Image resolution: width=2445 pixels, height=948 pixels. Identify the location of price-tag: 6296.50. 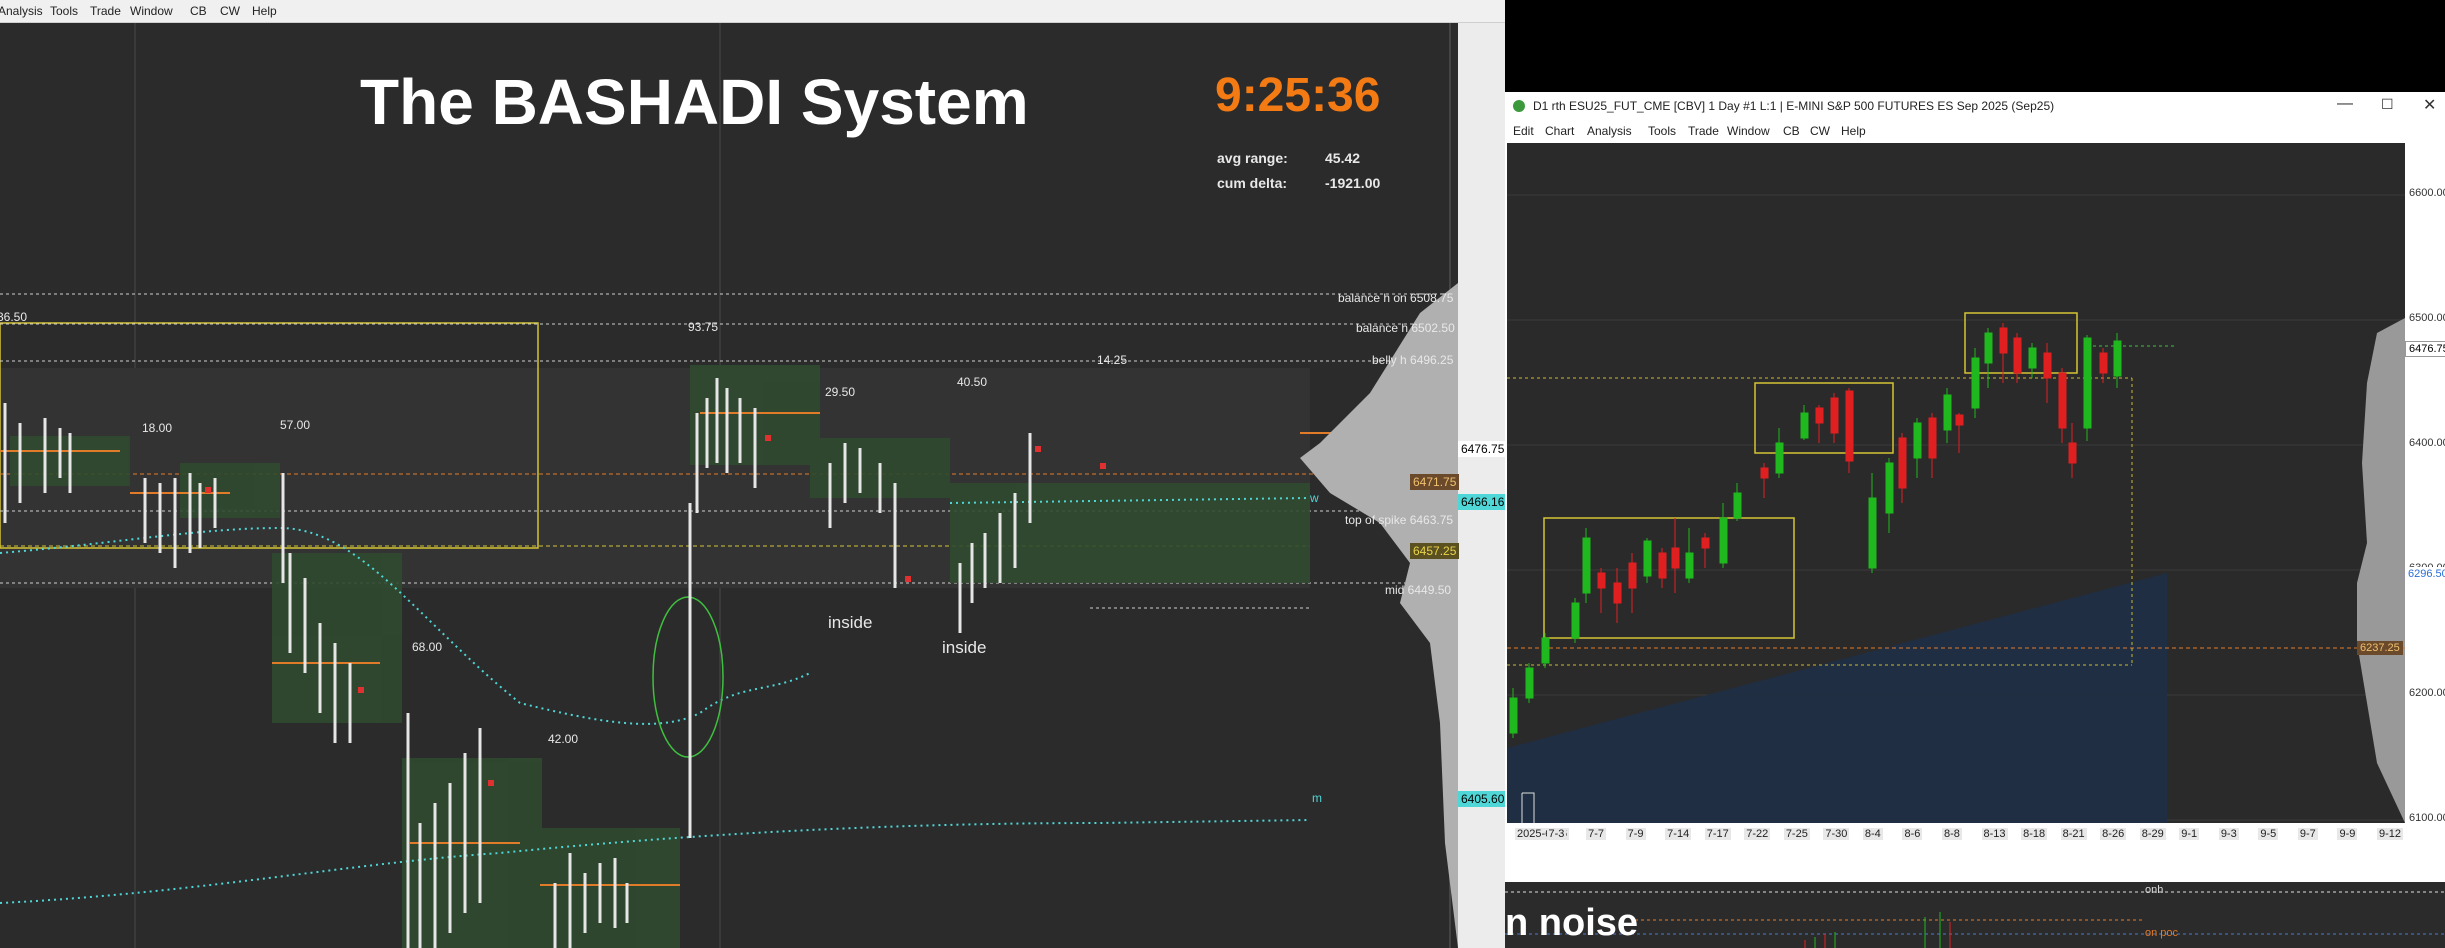
(2425, 574).